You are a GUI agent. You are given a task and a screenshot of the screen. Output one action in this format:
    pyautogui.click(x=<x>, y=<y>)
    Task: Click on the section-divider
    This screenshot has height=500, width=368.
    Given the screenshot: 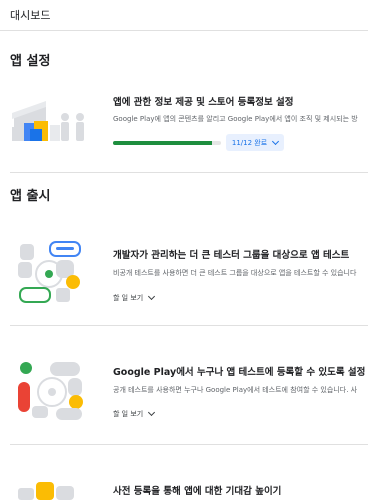 What is the action you would take?
    pyautogui.click(x=189, y=172)
    